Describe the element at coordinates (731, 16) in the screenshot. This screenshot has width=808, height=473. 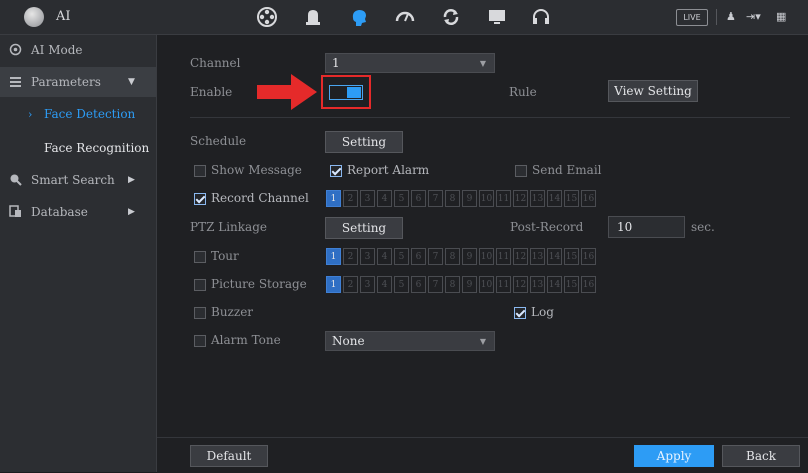
I see `user-icon: ♟` at that location.